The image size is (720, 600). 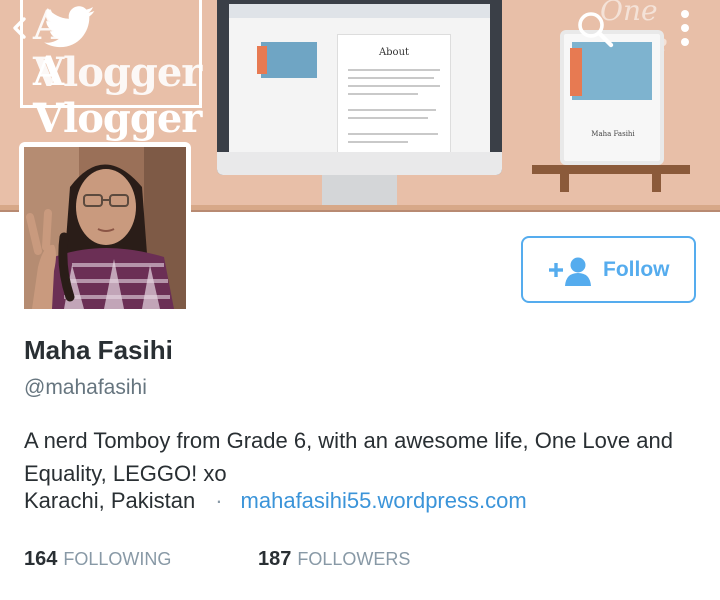 What do you see at coordinates (636, 269) in the screenshot?
I see `follow-button-label: Follow` at bounding box center [636, 269].